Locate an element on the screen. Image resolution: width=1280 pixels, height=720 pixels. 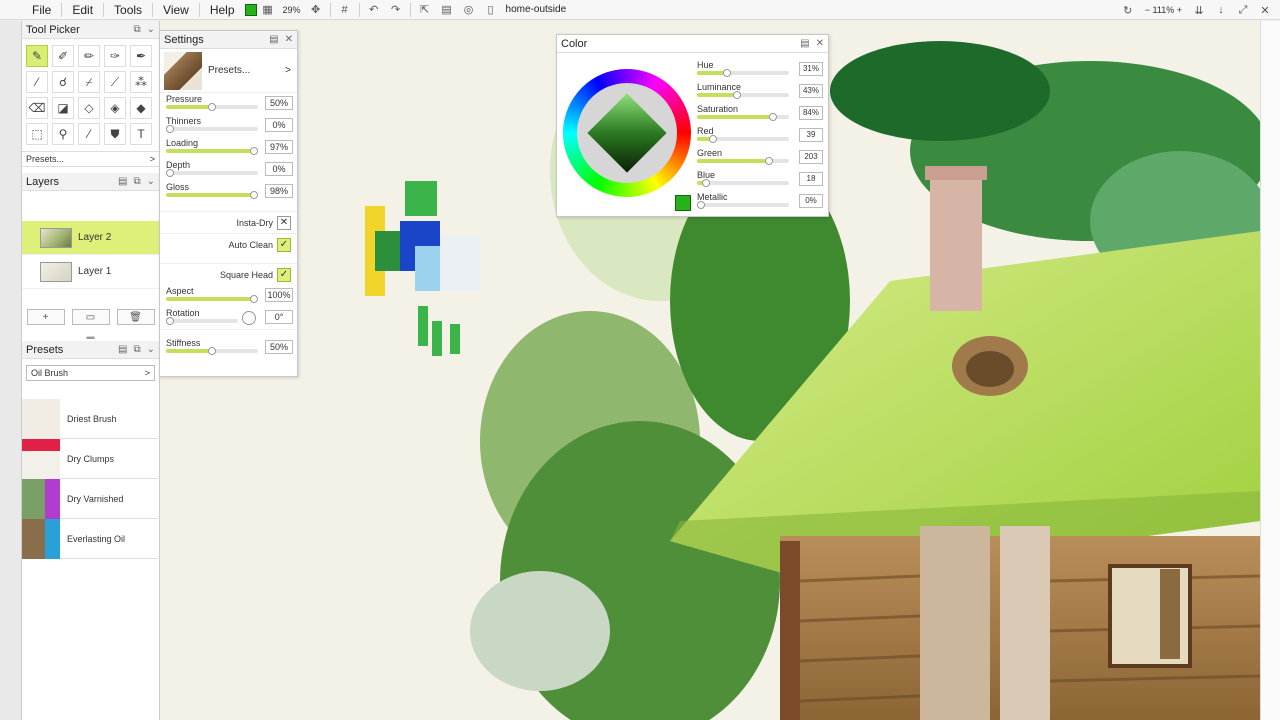
fit-icon: ↓ is located at coordinates (1221, 10).